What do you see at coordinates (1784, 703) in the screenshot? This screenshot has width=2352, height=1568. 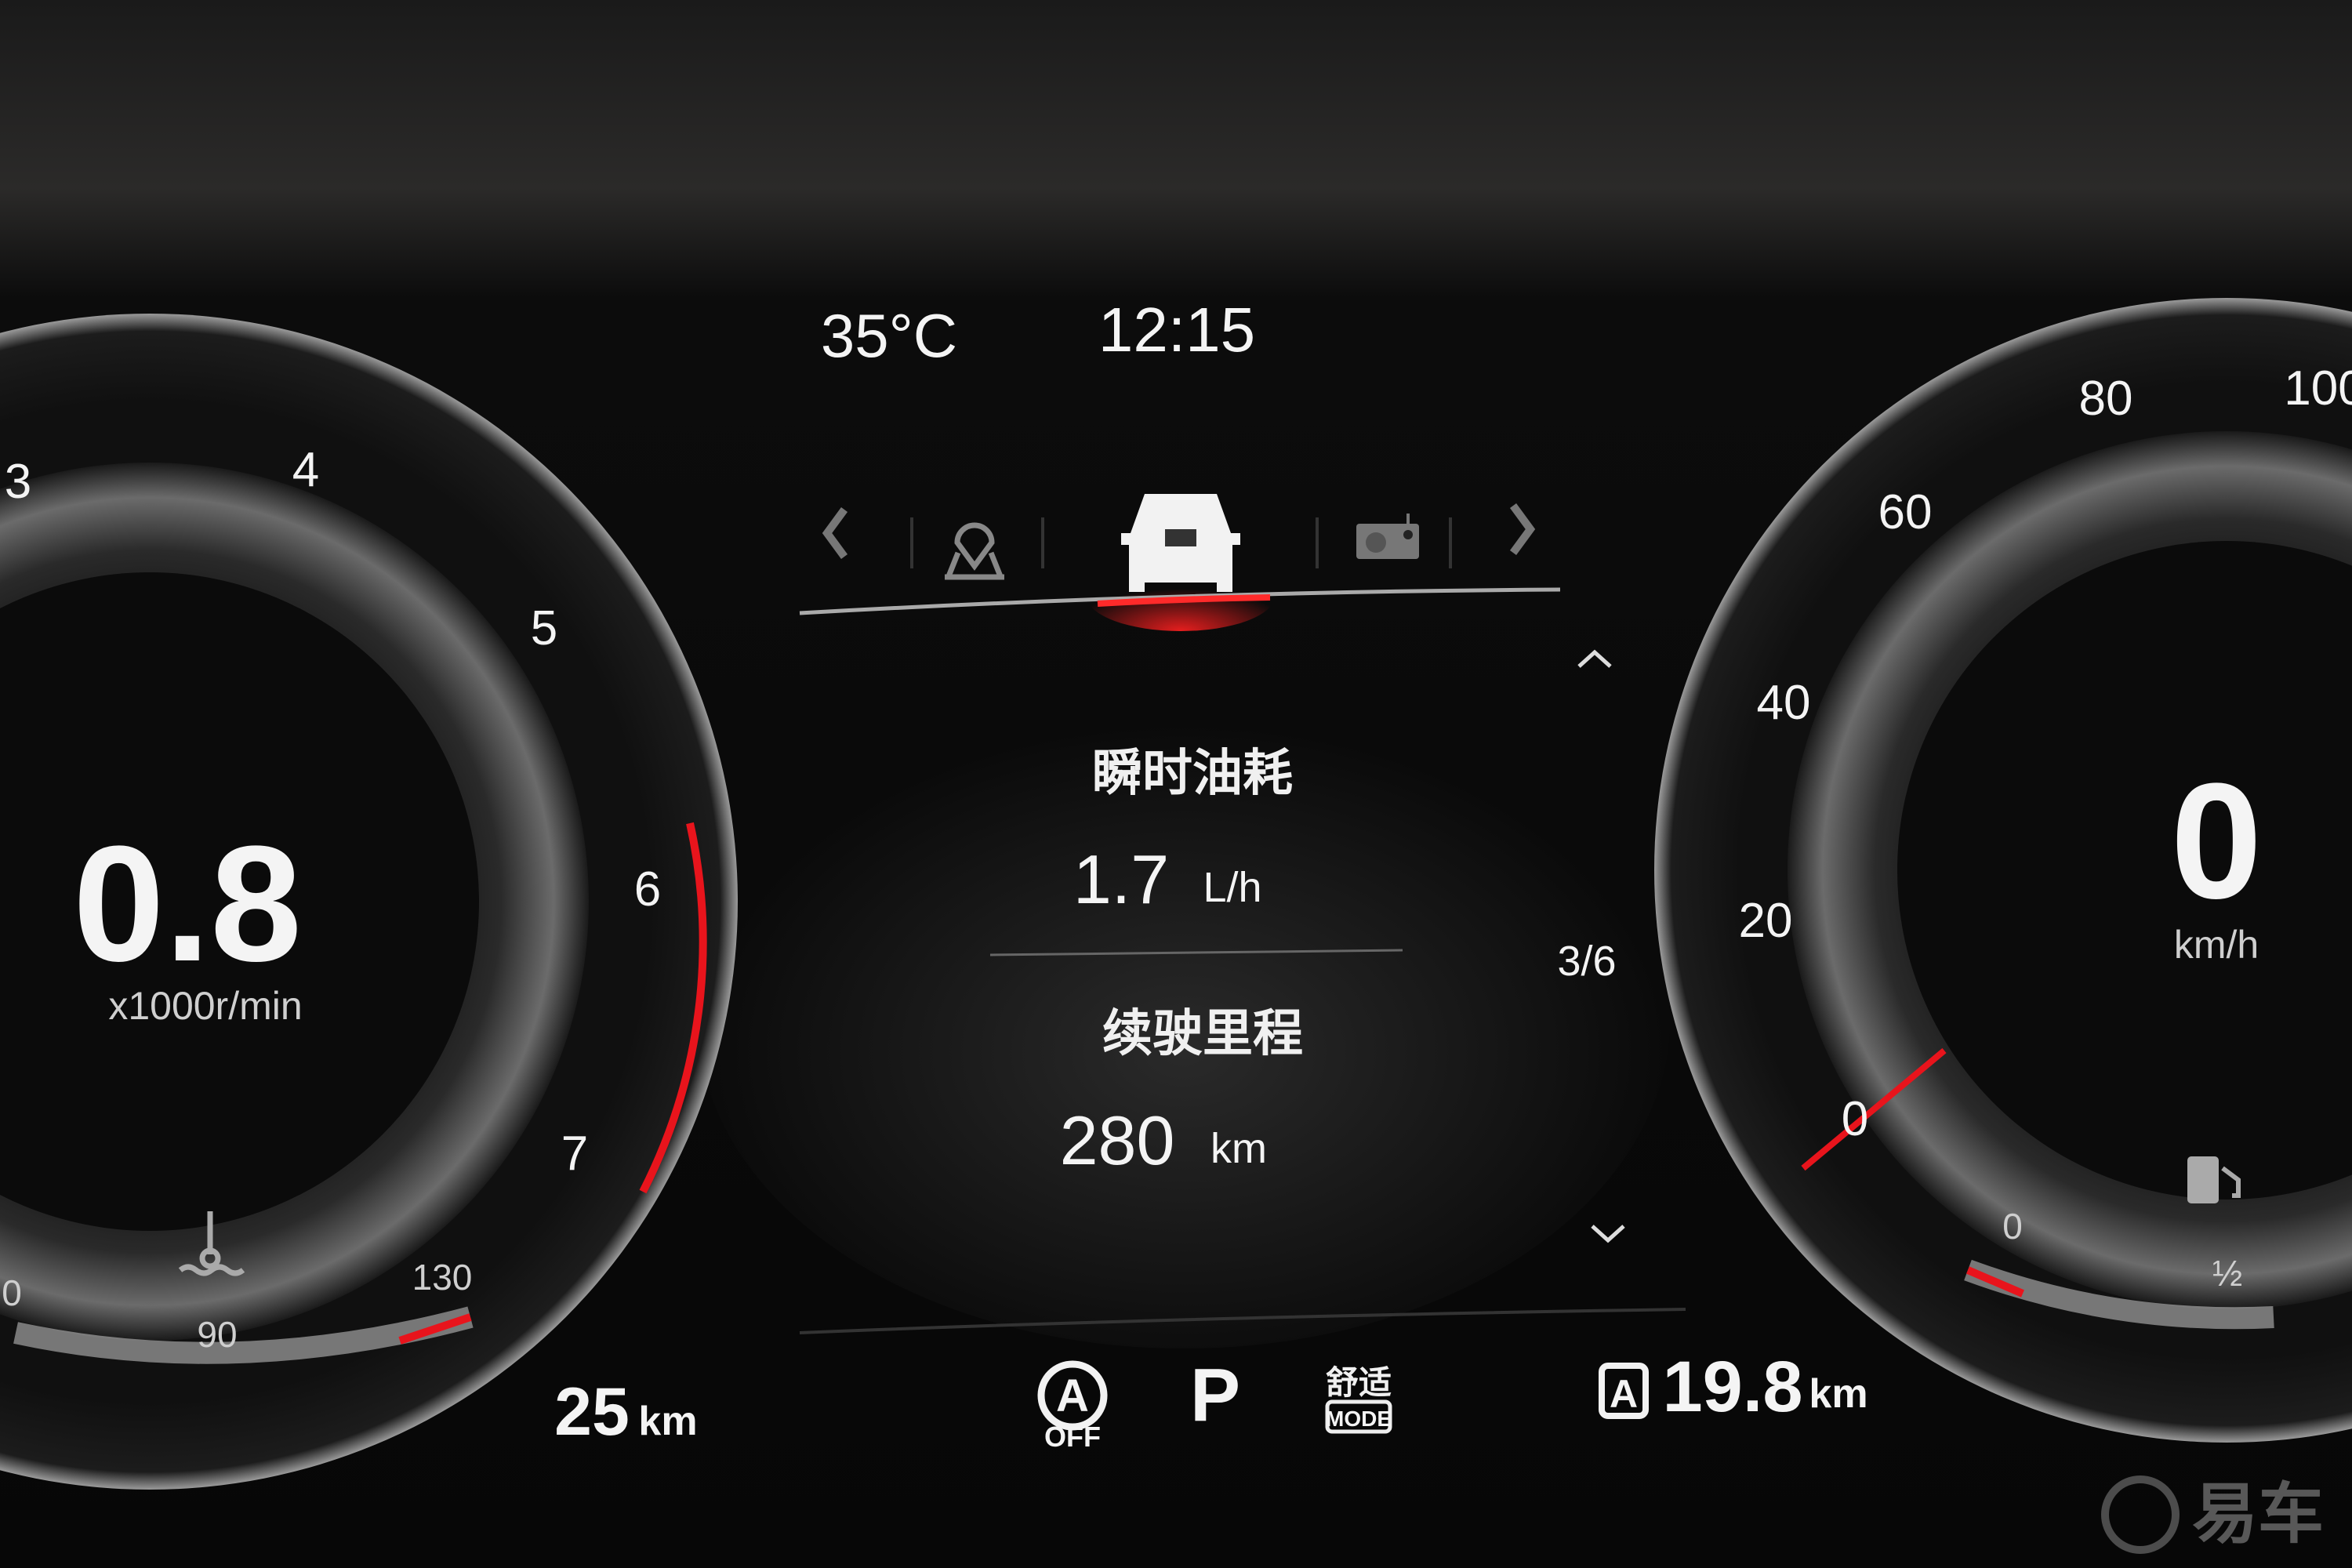 I see `speed-tick-40: 40` at bounding box center [1784, 703].